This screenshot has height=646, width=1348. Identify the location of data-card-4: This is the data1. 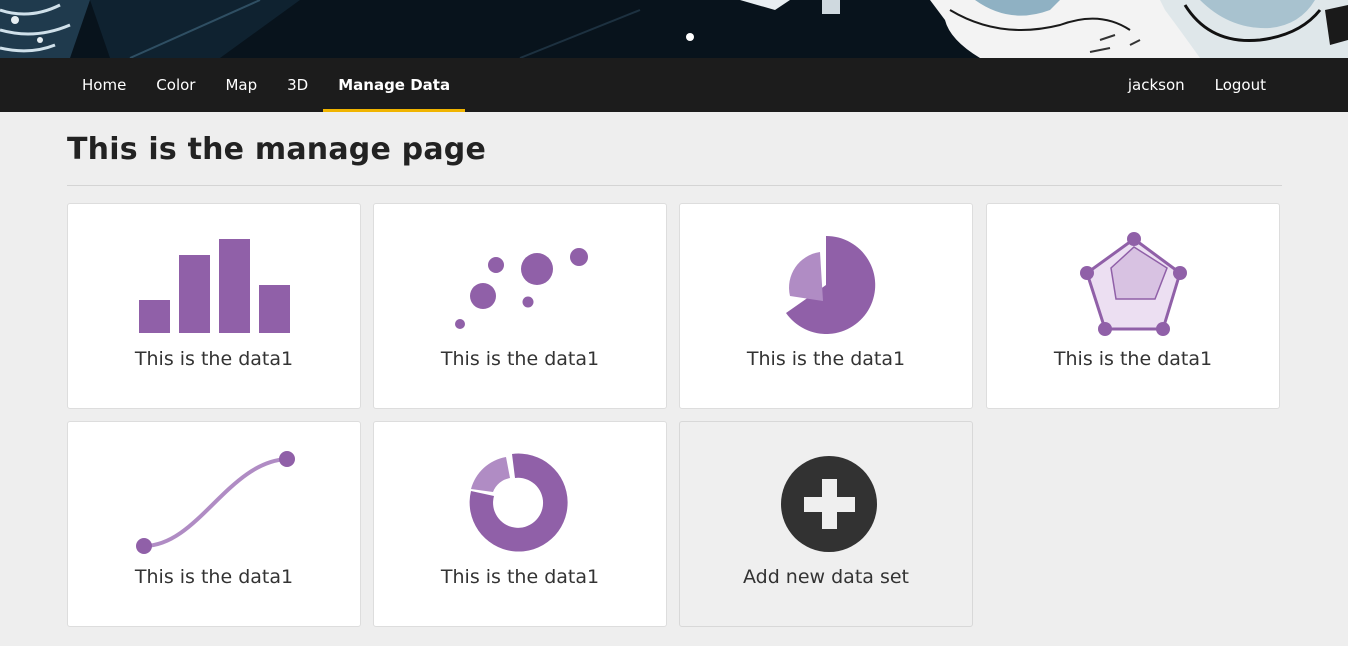
(1133, 306).